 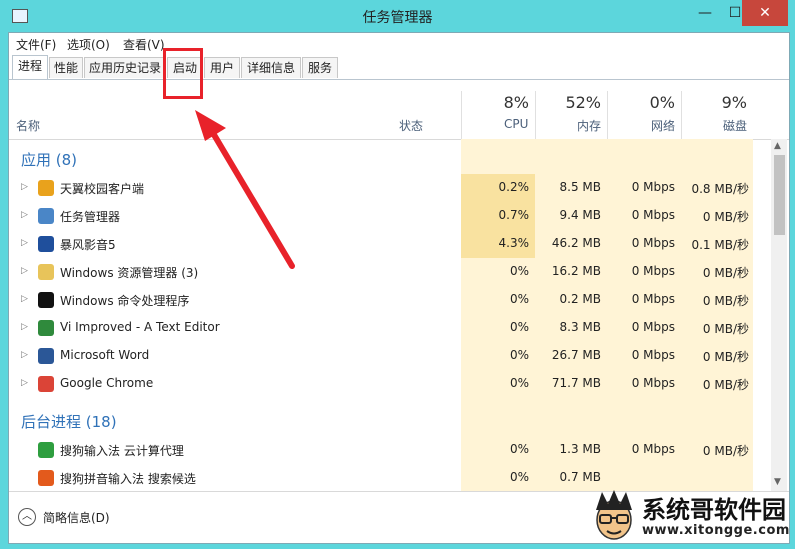 I want to click on red-arrow-annotation, so click(x=245, y=189).